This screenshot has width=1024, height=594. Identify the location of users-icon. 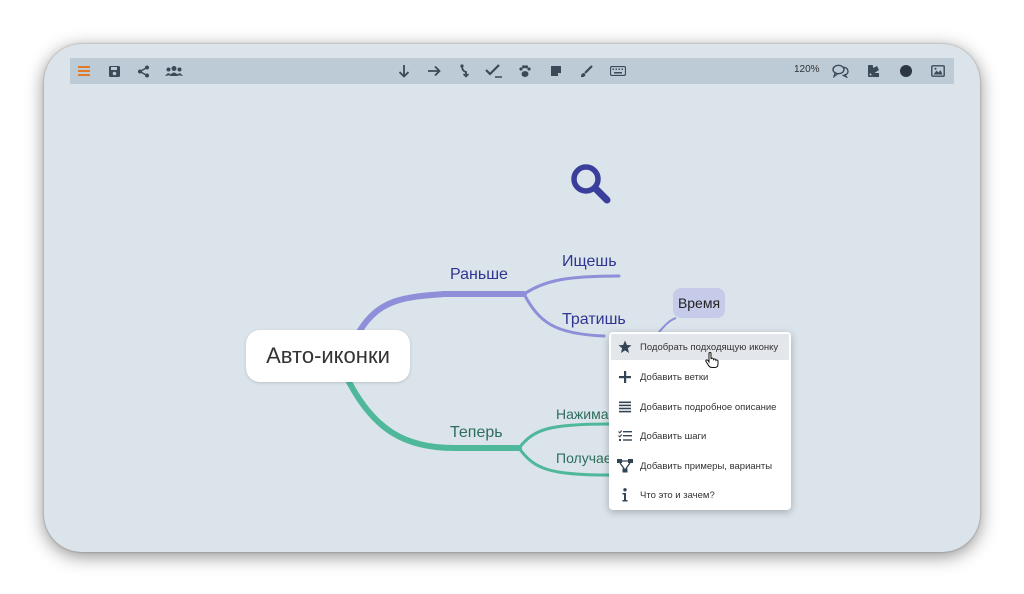
(174, 71).